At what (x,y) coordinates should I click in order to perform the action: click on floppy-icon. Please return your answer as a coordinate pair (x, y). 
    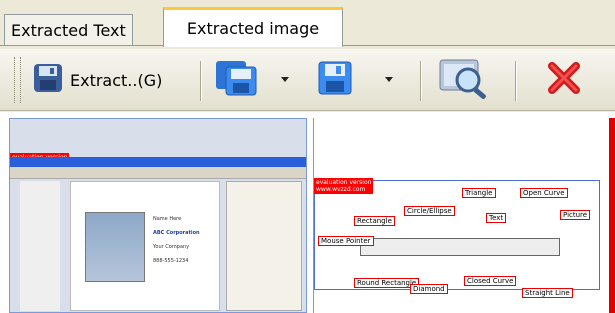
    Looking at the image, I should click on (48, 80).